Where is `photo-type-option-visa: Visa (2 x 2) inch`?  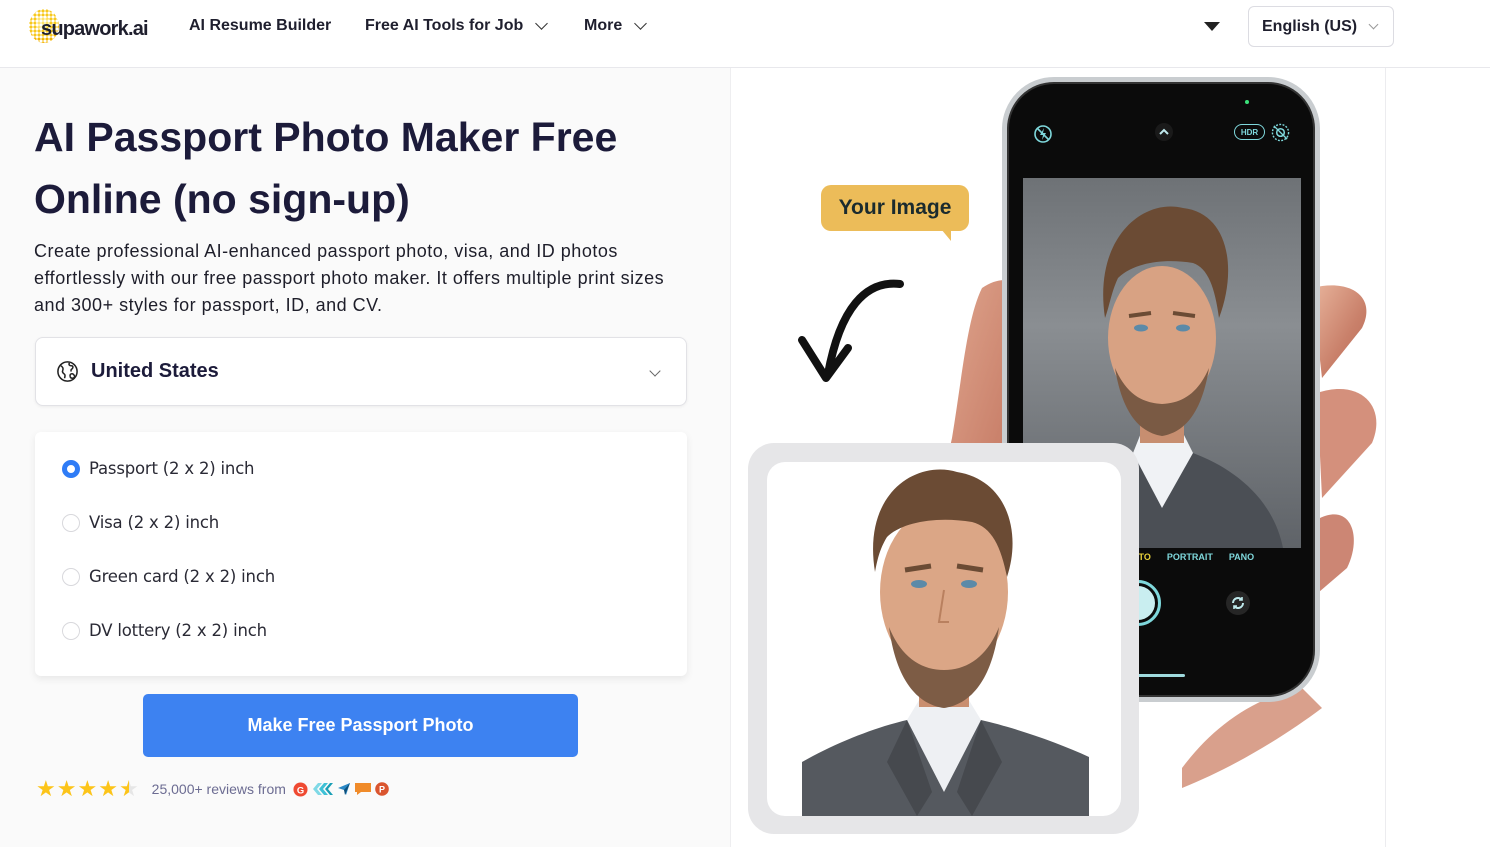
photo-type-option-visa: Visa (2 x 2) inch is located at coordinates (140, 522).